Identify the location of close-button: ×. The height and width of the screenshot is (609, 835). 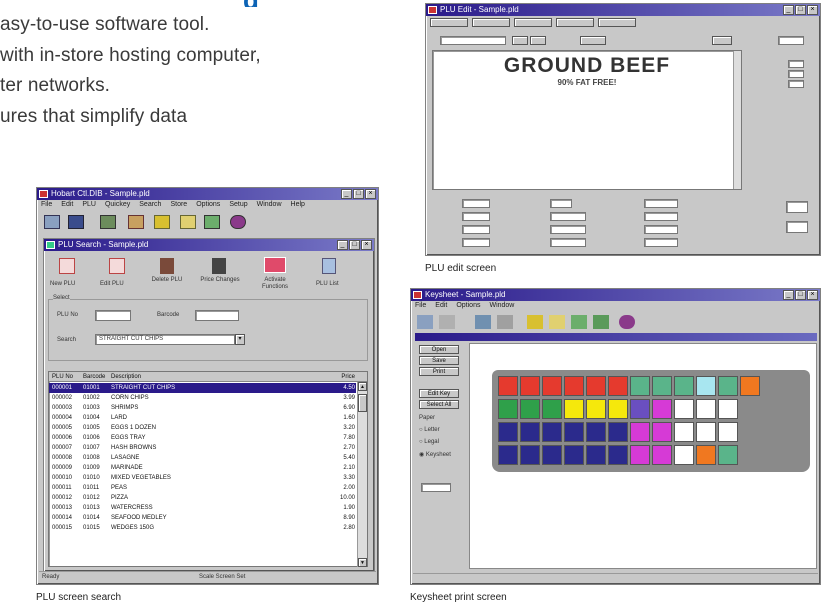
(370, 194).